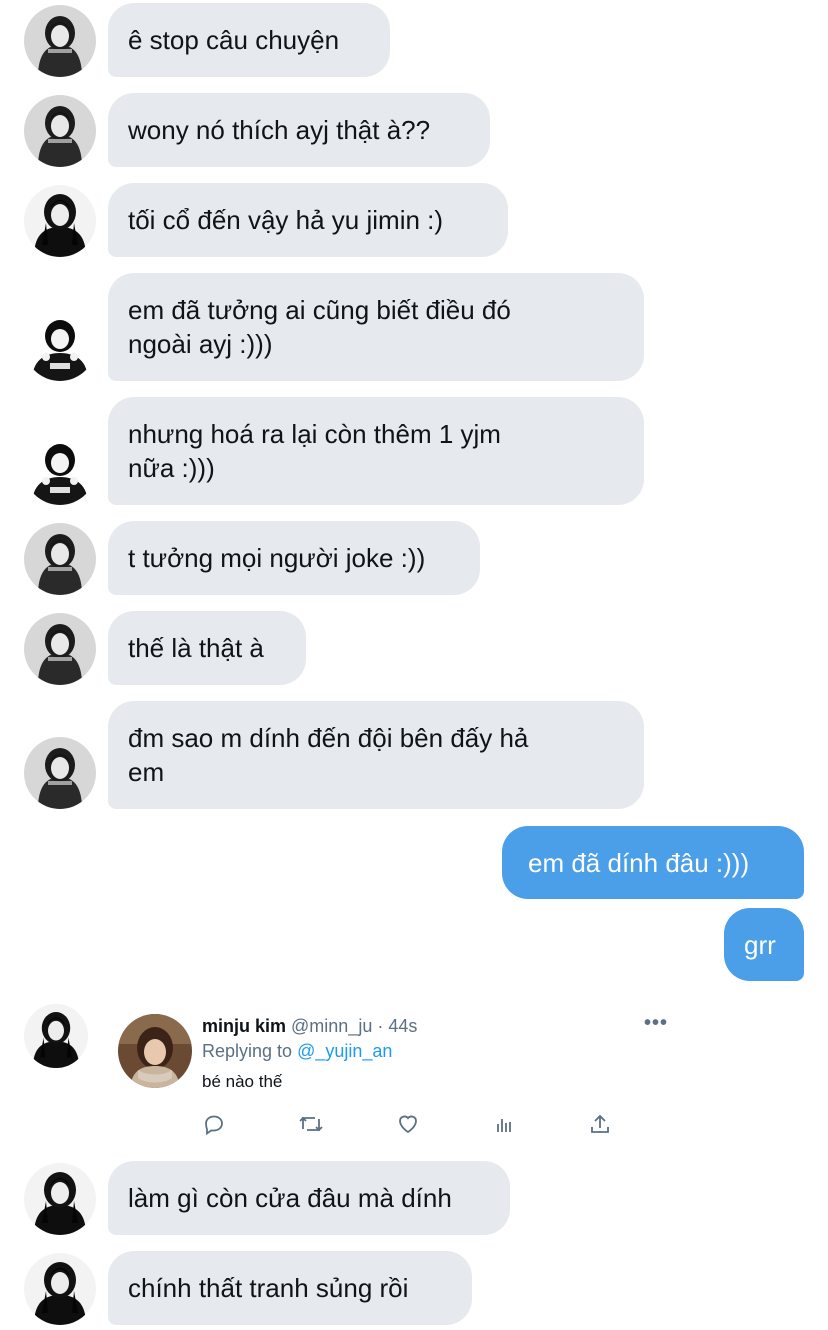 The height and width of the screenshot is (1330, 828). I want to click on message-bubble: thế là thật à, so click(207, 648).